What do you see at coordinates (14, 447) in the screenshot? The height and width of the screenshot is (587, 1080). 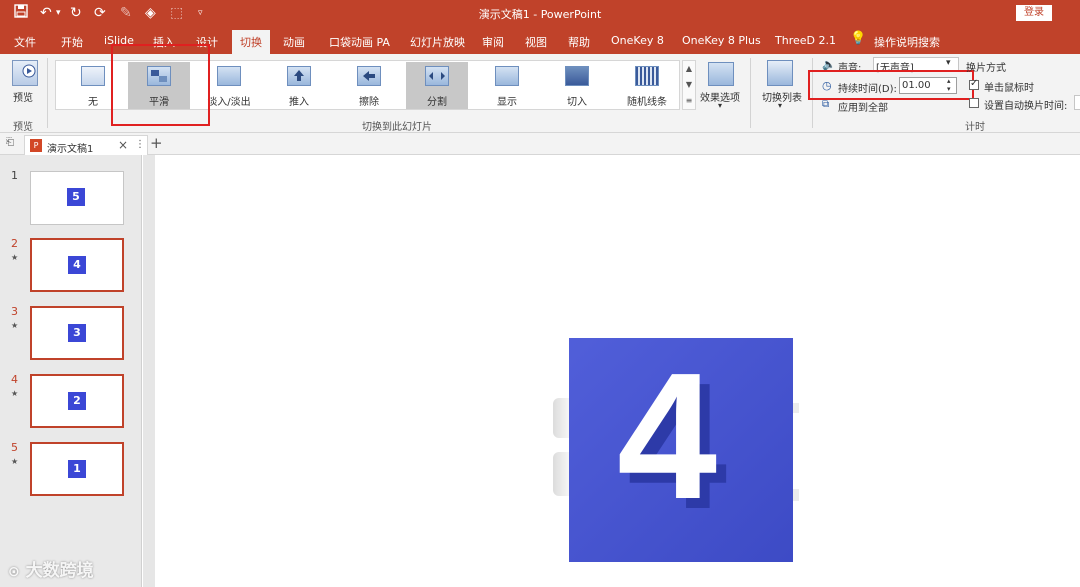 I see `slide-number: 5` at bounding box center [14, 447].